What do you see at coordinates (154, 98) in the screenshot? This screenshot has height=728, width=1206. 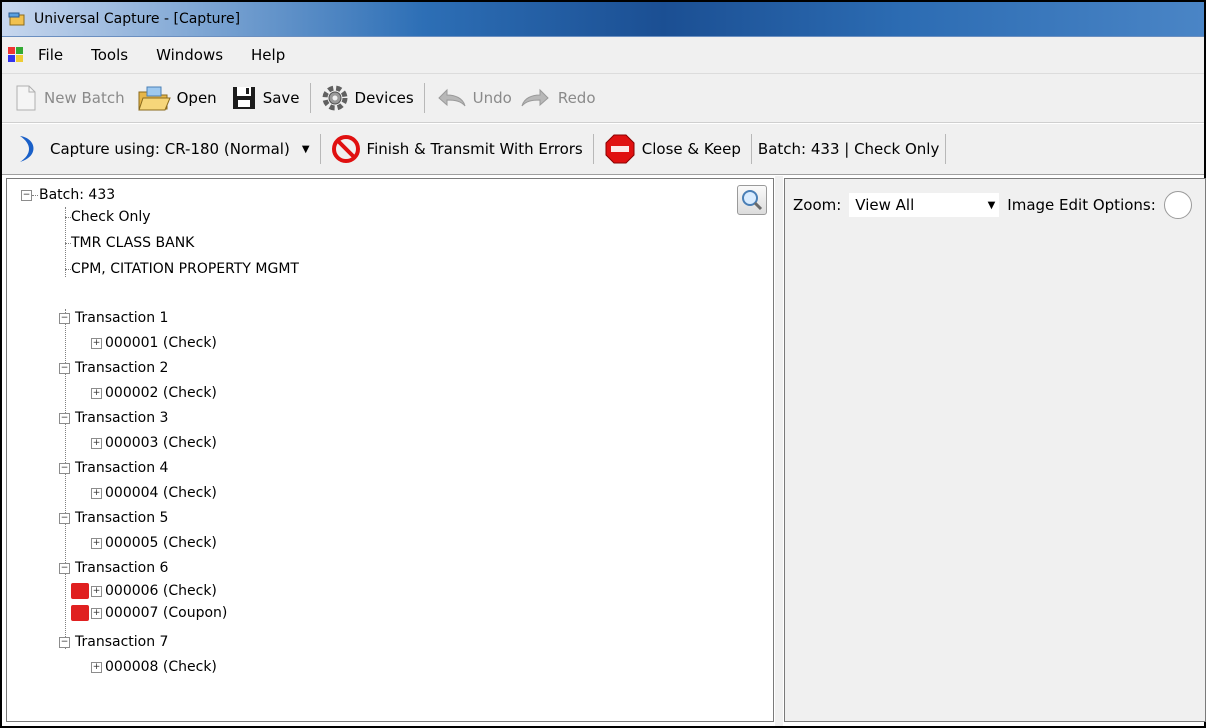 I see `folder-open-icon` at bounding box center [154, 98].